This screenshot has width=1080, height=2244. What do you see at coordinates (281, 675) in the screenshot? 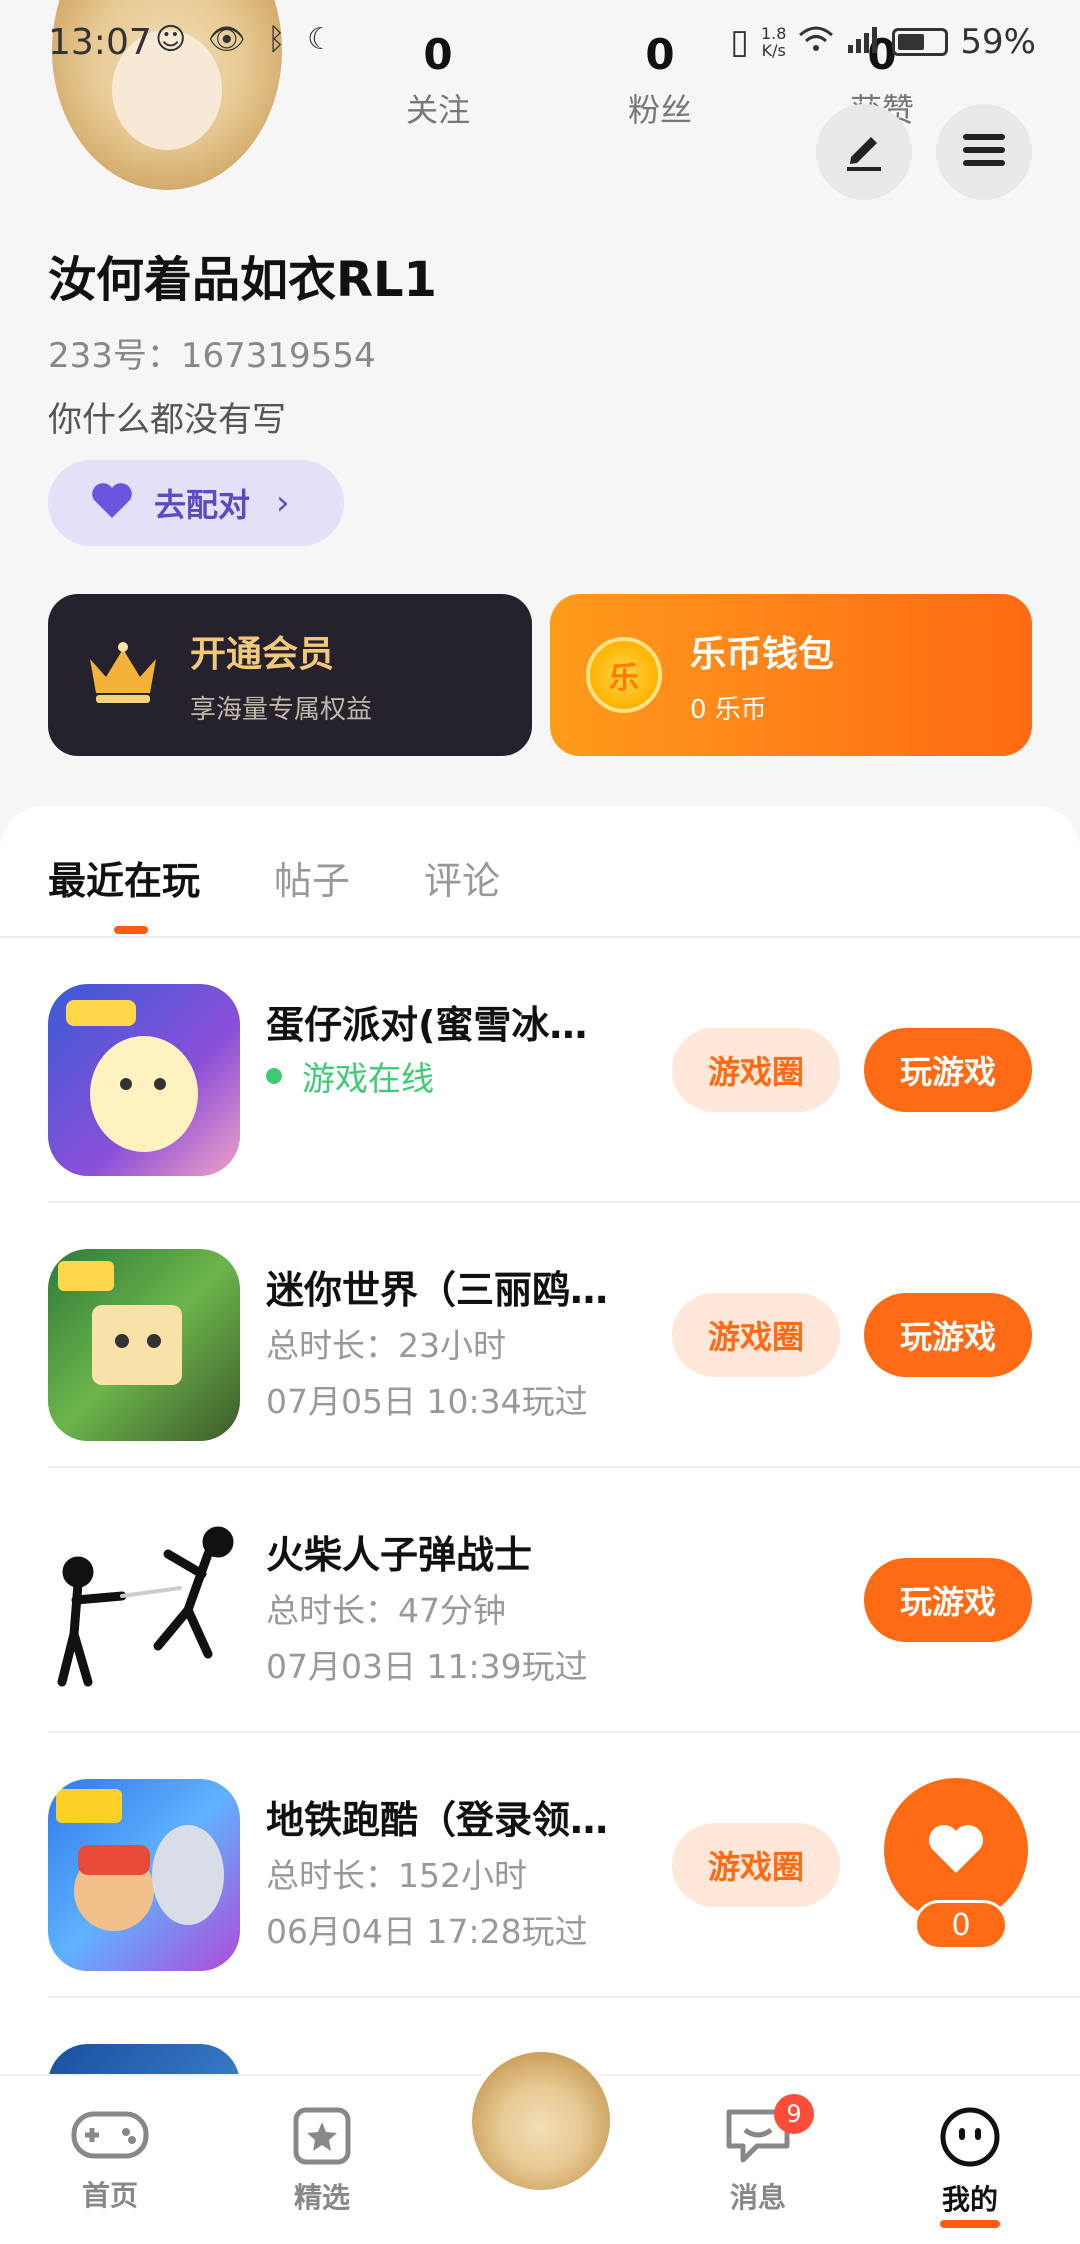
I see `vip-text: 开通会员 享海量专属权益` at bounding box center [281, 675].